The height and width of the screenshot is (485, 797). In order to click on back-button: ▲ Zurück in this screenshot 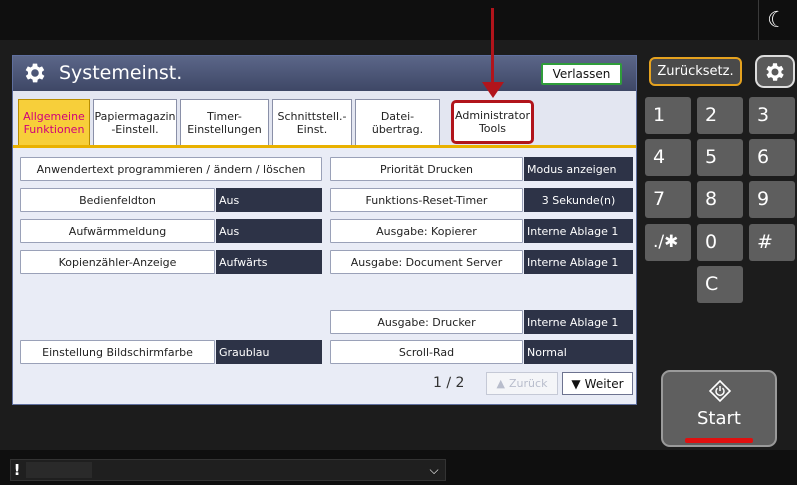, I will do `click(522, 383)`.